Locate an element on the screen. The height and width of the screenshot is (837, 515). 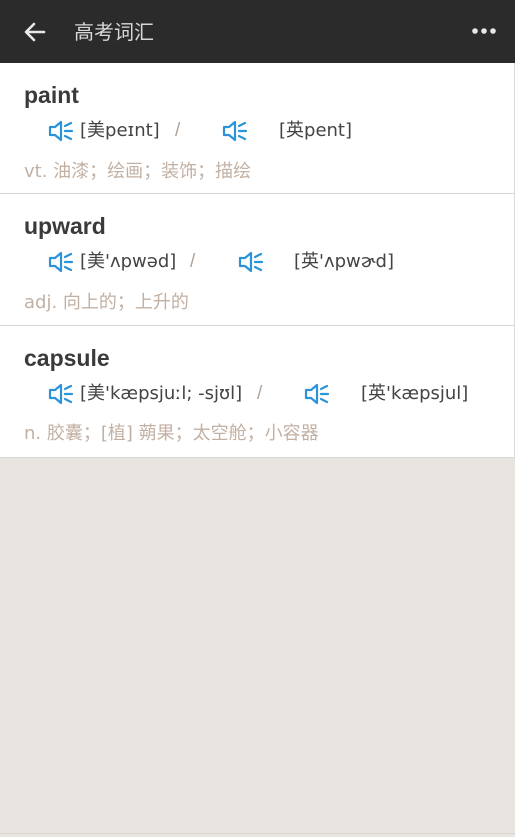
bottom-divider is located at coordinates (257, 833).